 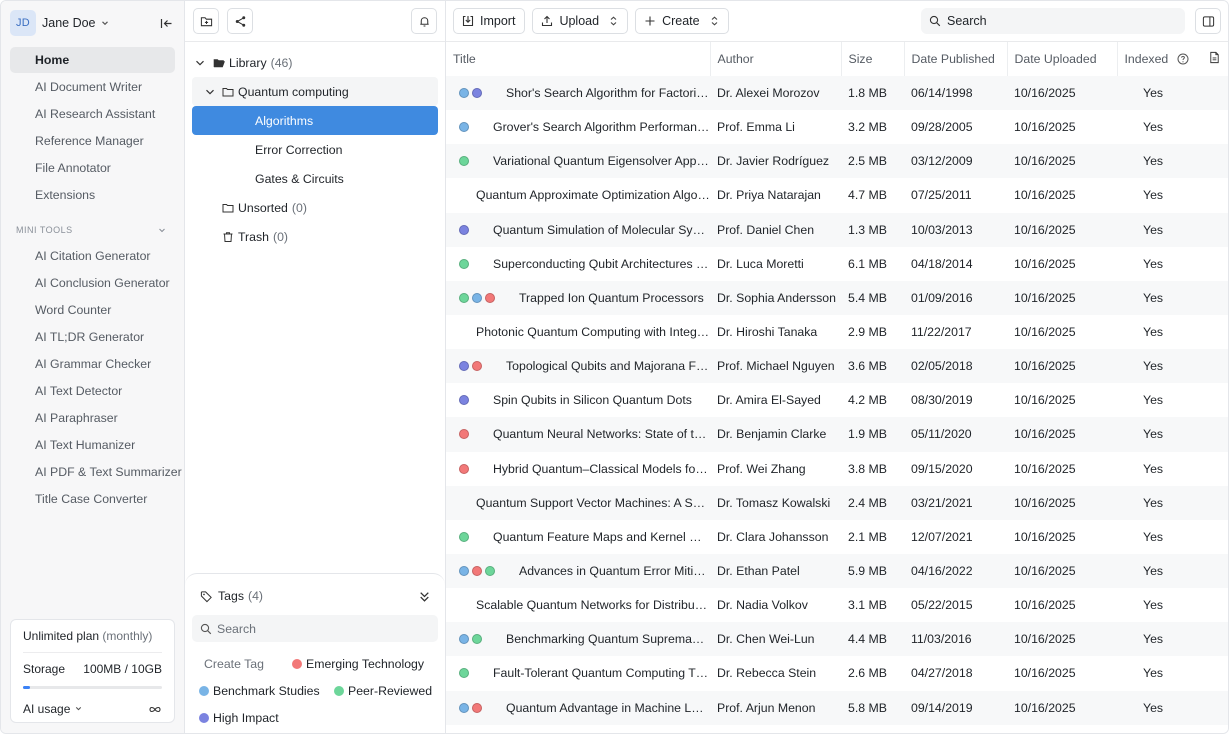 What do you see at coordinates (92, 141) in the screenshot?
I see `sidebar-item-reference-manager: Reference Manager` at bounding box center [92, 141].